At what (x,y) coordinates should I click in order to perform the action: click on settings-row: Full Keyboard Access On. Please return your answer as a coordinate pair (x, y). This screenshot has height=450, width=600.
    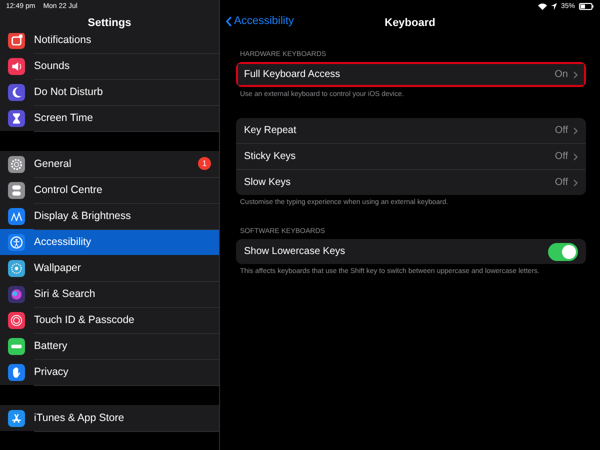
    Looking at the image, I should click on (411, 74).